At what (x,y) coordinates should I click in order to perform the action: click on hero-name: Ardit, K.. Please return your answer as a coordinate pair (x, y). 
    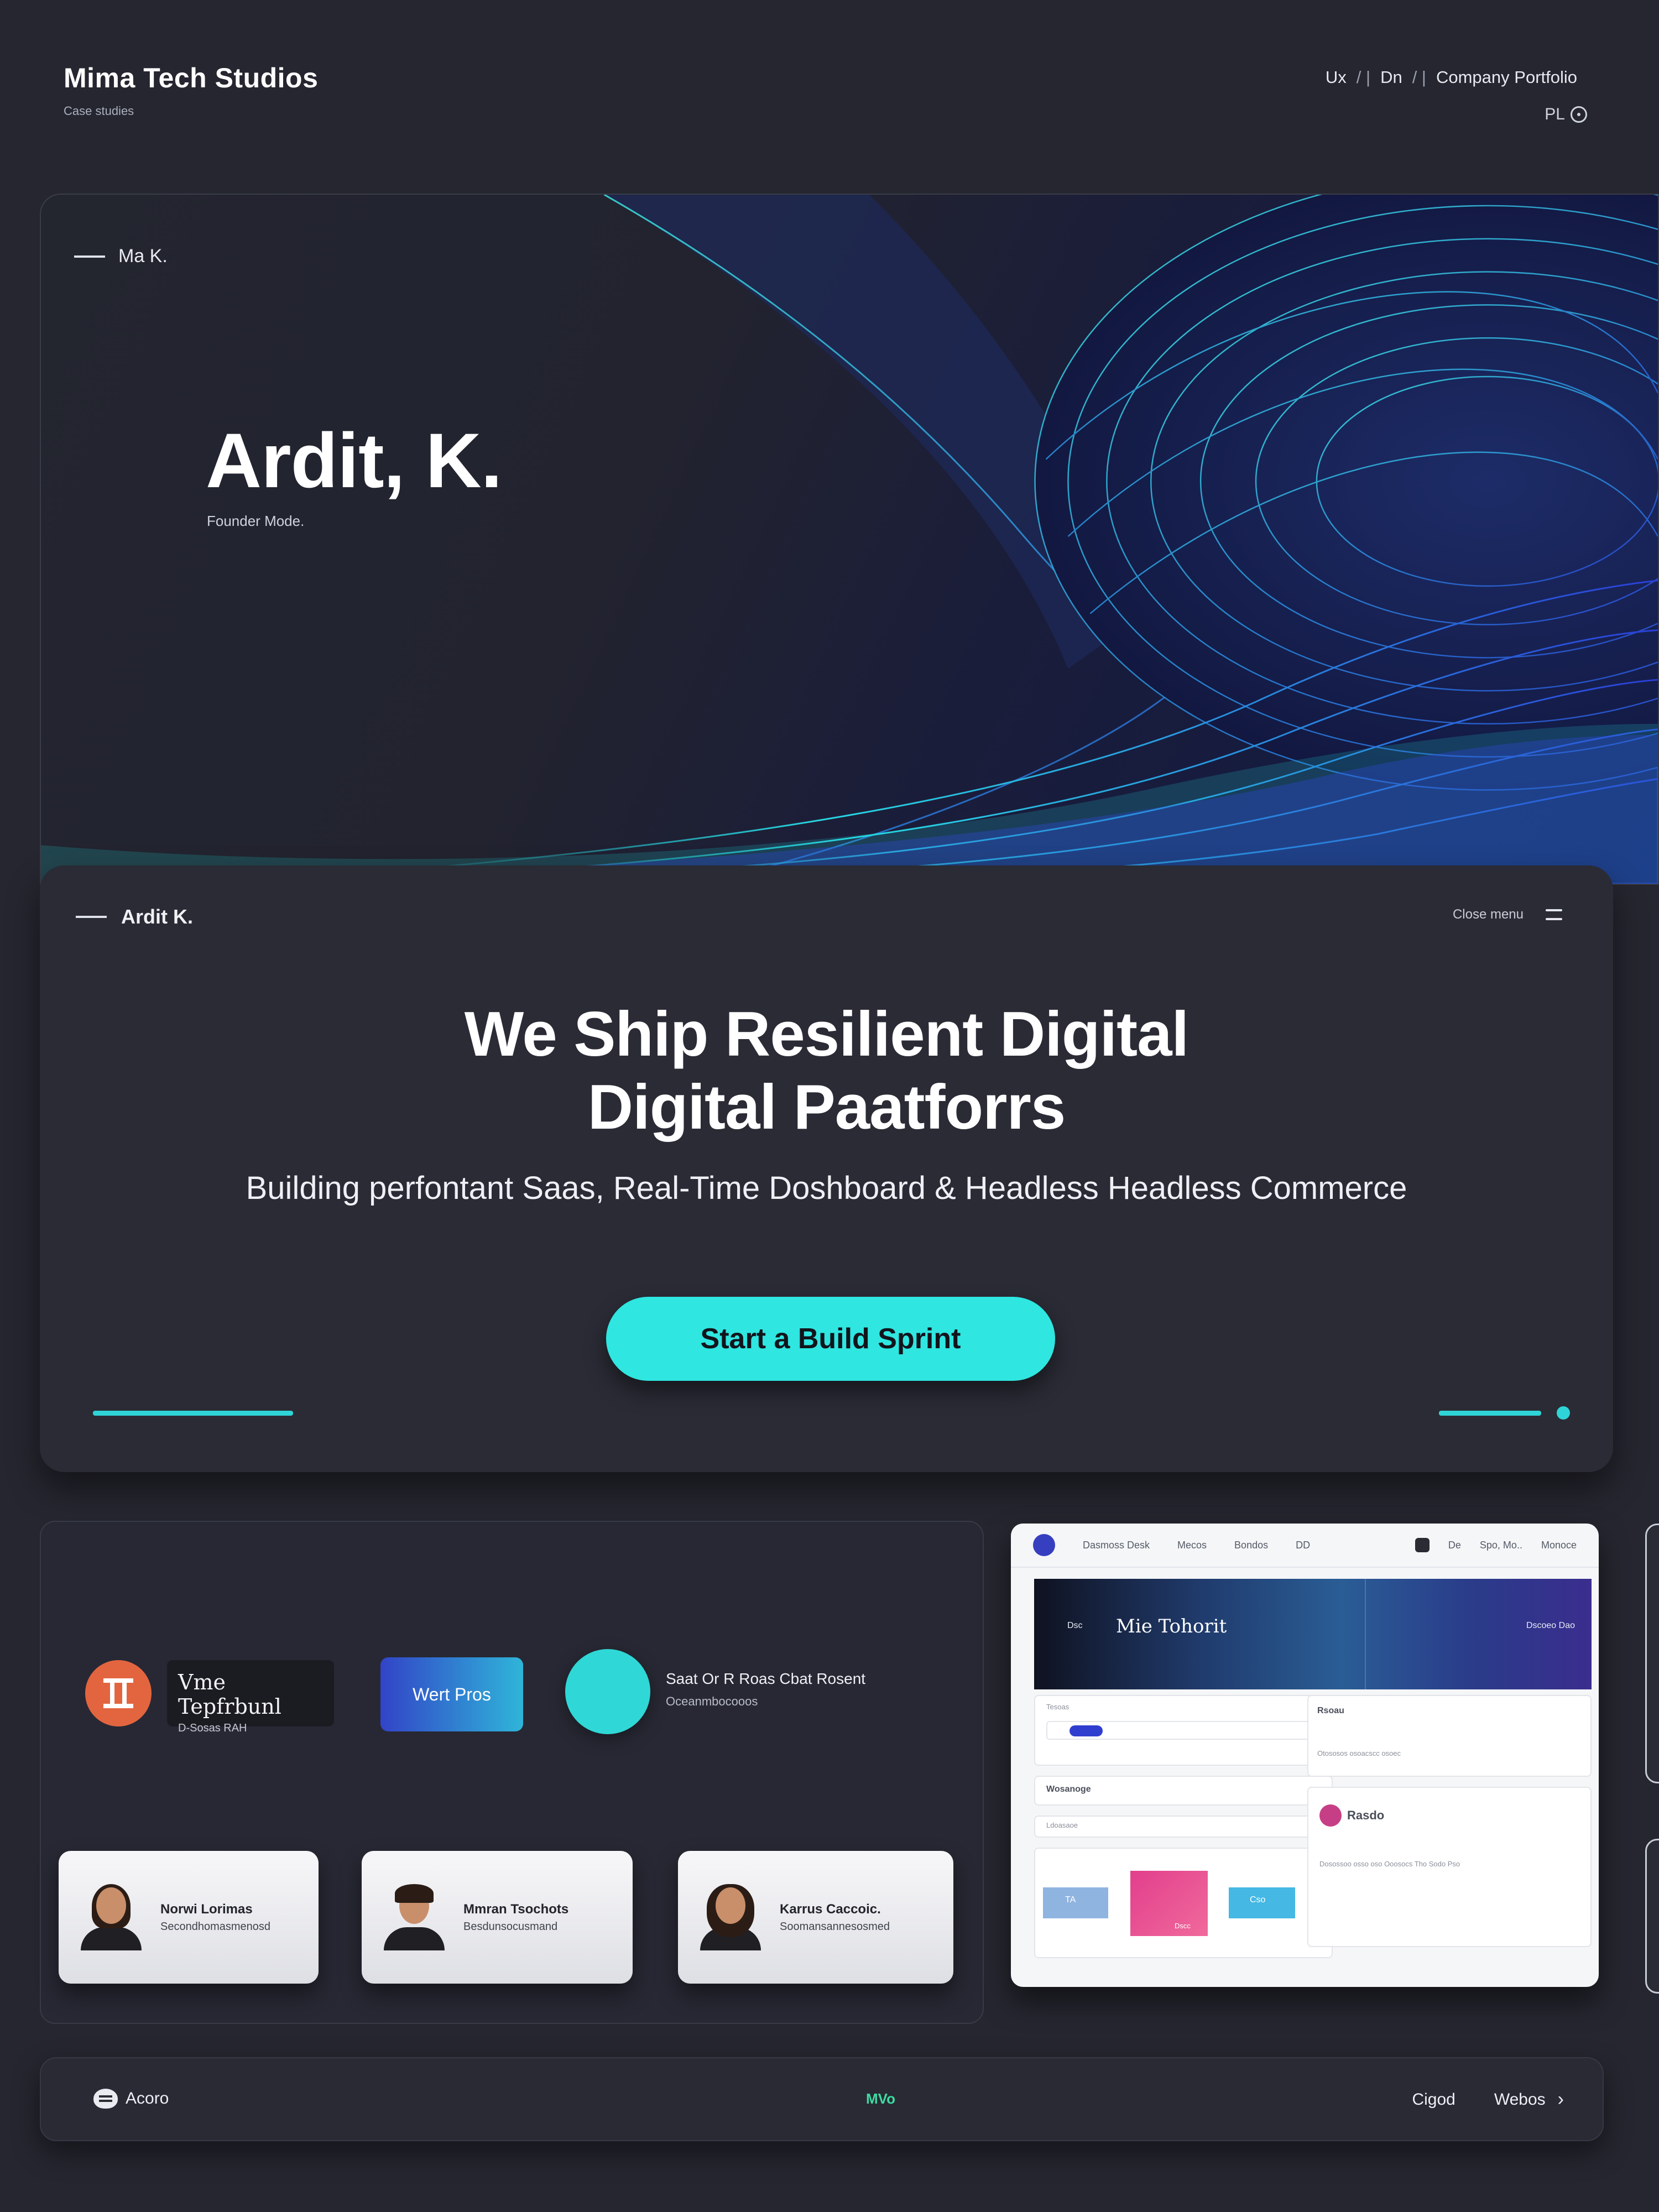
    Looking at the image, I should click on (354, 461).